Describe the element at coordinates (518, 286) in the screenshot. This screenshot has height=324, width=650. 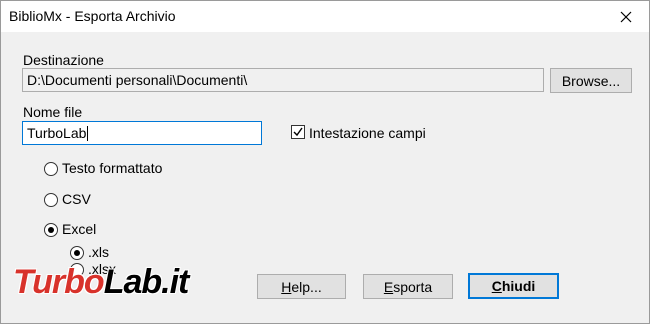
I see `close-button-label: hiudi` at that location.